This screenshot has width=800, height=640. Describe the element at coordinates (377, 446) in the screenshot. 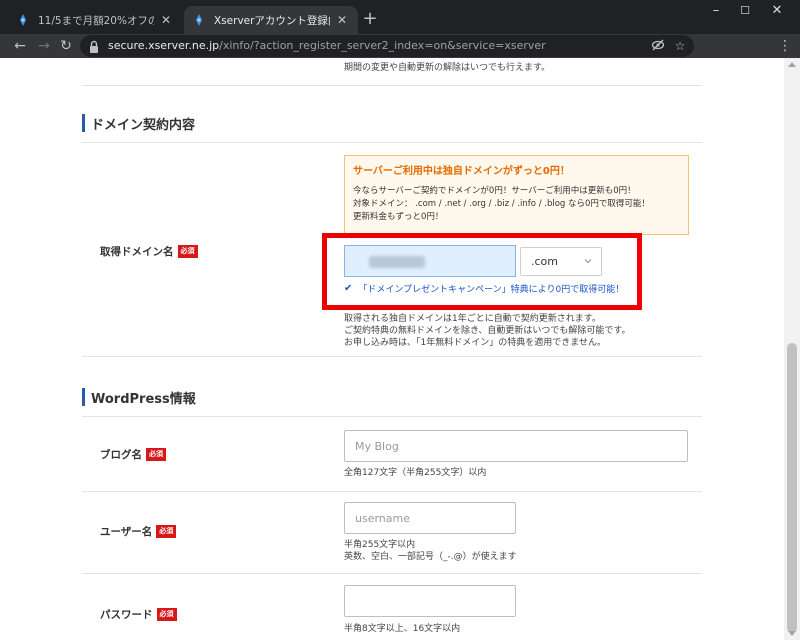

I see `blog-name-placeholder: My Blog` at that location.